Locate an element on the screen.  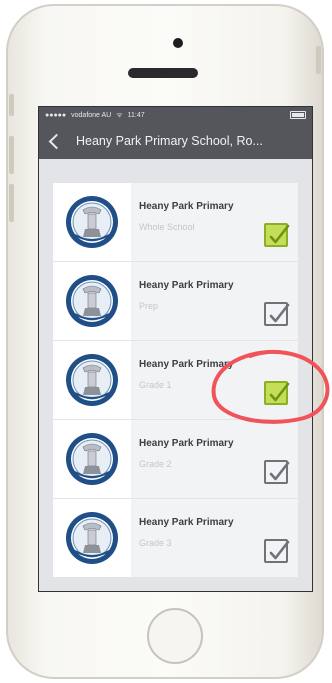
text-cell: Heany Park Primary Grade 1 is located at coordinates (214, 380).